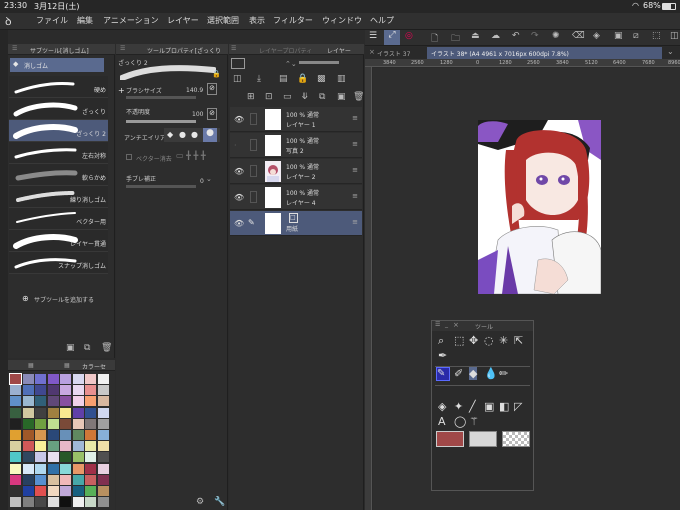 The image size is (680, 510). Describe the element at coordinates (341, 79) in the screenshot. I see `mask-icon: ▥` at that location.